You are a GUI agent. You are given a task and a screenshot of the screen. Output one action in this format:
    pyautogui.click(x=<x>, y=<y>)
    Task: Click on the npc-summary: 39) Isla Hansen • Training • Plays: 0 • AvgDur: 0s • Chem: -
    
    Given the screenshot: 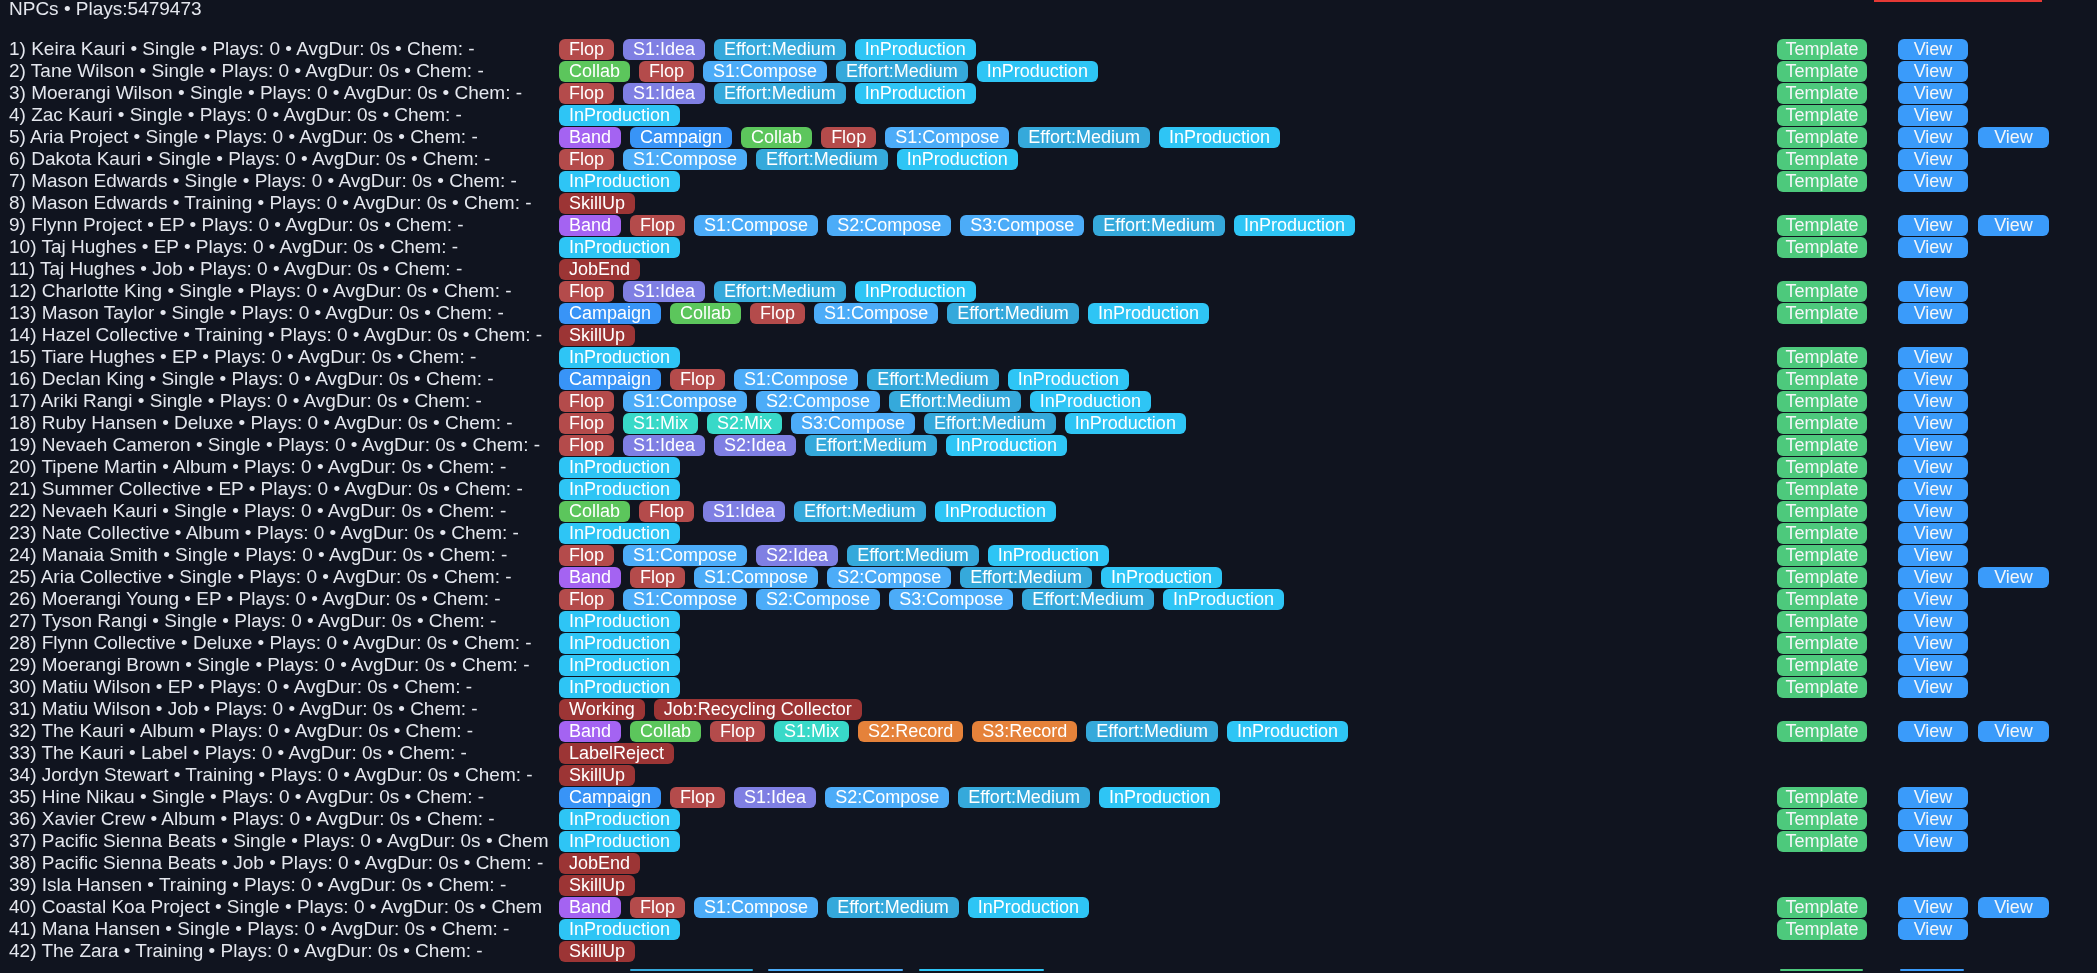 What is the action you would take?
    pyautogui.click(x=258, y=885)
    